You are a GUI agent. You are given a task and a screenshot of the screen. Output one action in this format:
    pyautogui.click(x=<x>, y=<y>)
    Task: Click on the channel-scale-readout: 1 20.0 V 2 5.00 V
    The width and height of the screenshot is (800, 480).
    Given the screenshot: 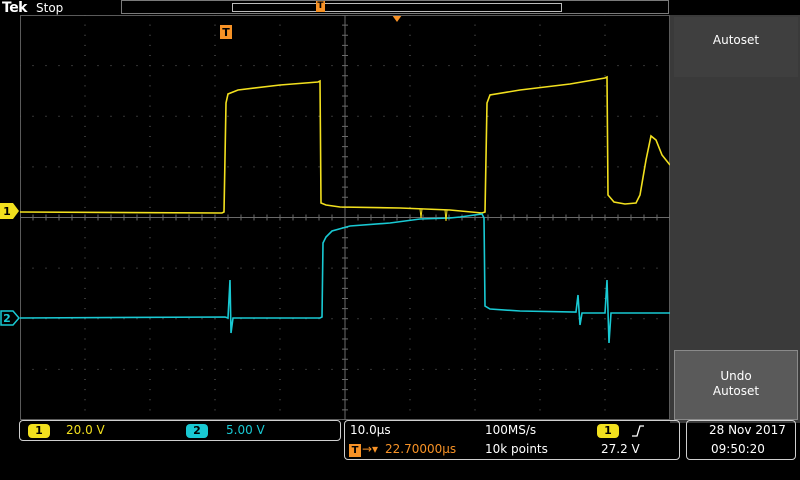 What is the action you would take?
    pyautogui.click(x=180, y=430)
    